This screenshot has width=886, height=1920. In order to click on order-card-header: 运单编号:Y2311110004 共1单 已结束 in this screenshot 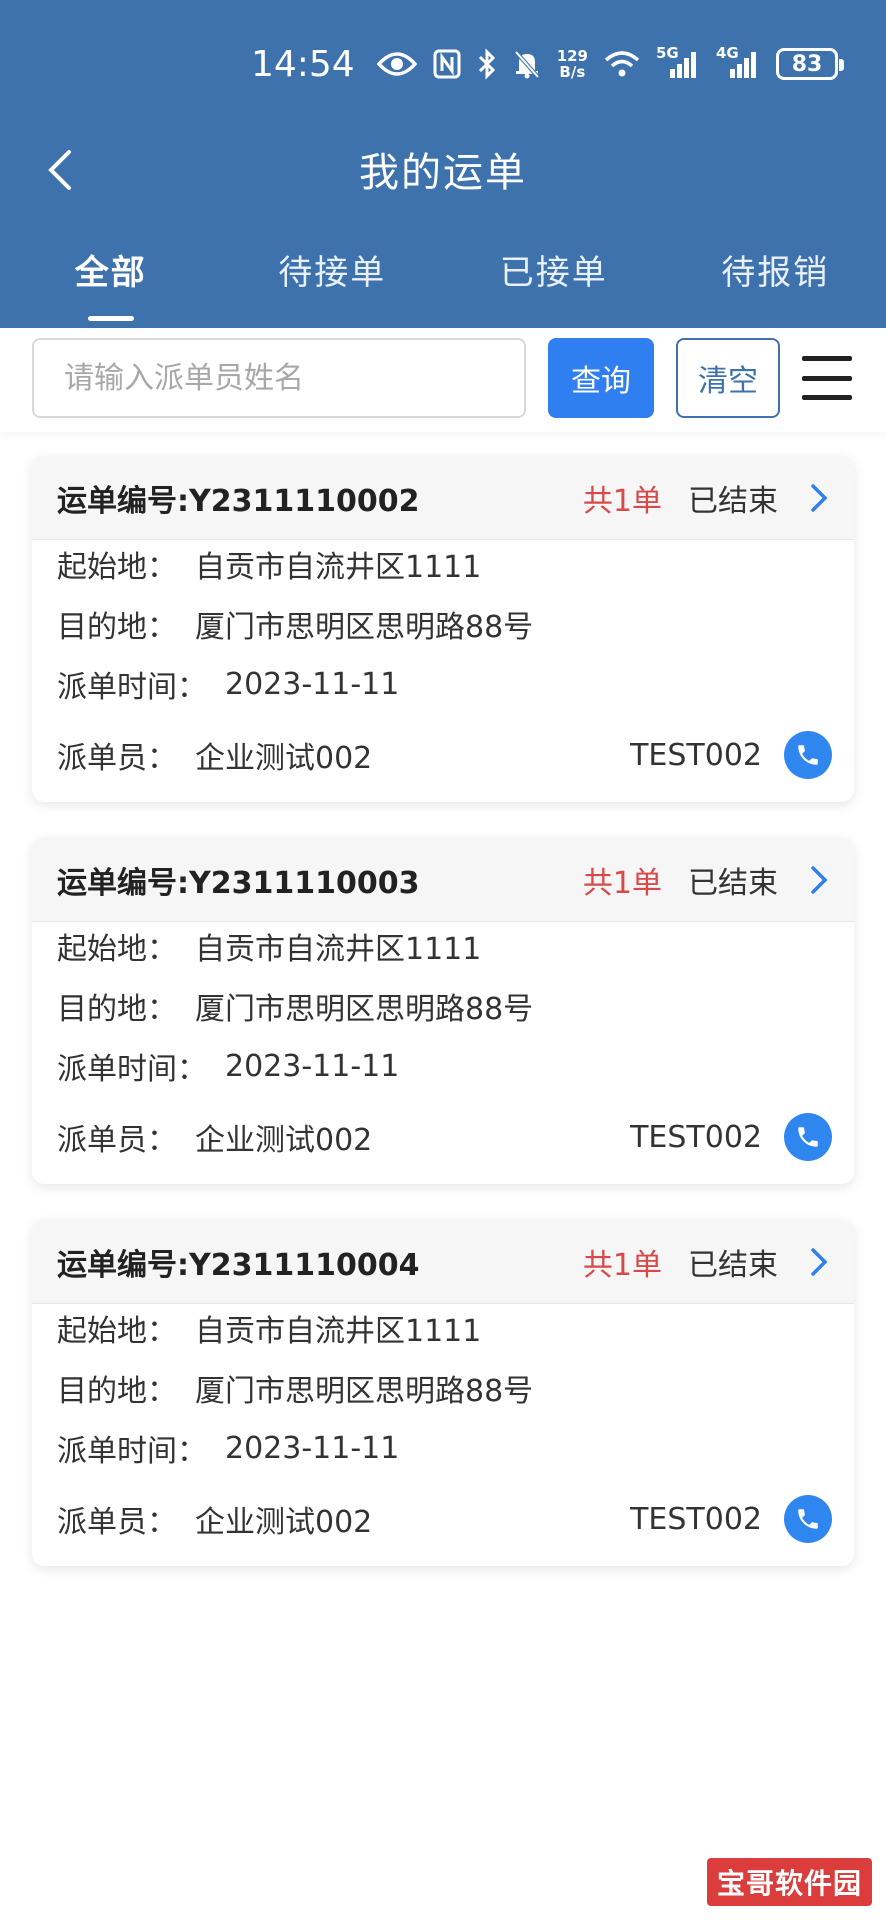, I will do `click(443, 1262)`.